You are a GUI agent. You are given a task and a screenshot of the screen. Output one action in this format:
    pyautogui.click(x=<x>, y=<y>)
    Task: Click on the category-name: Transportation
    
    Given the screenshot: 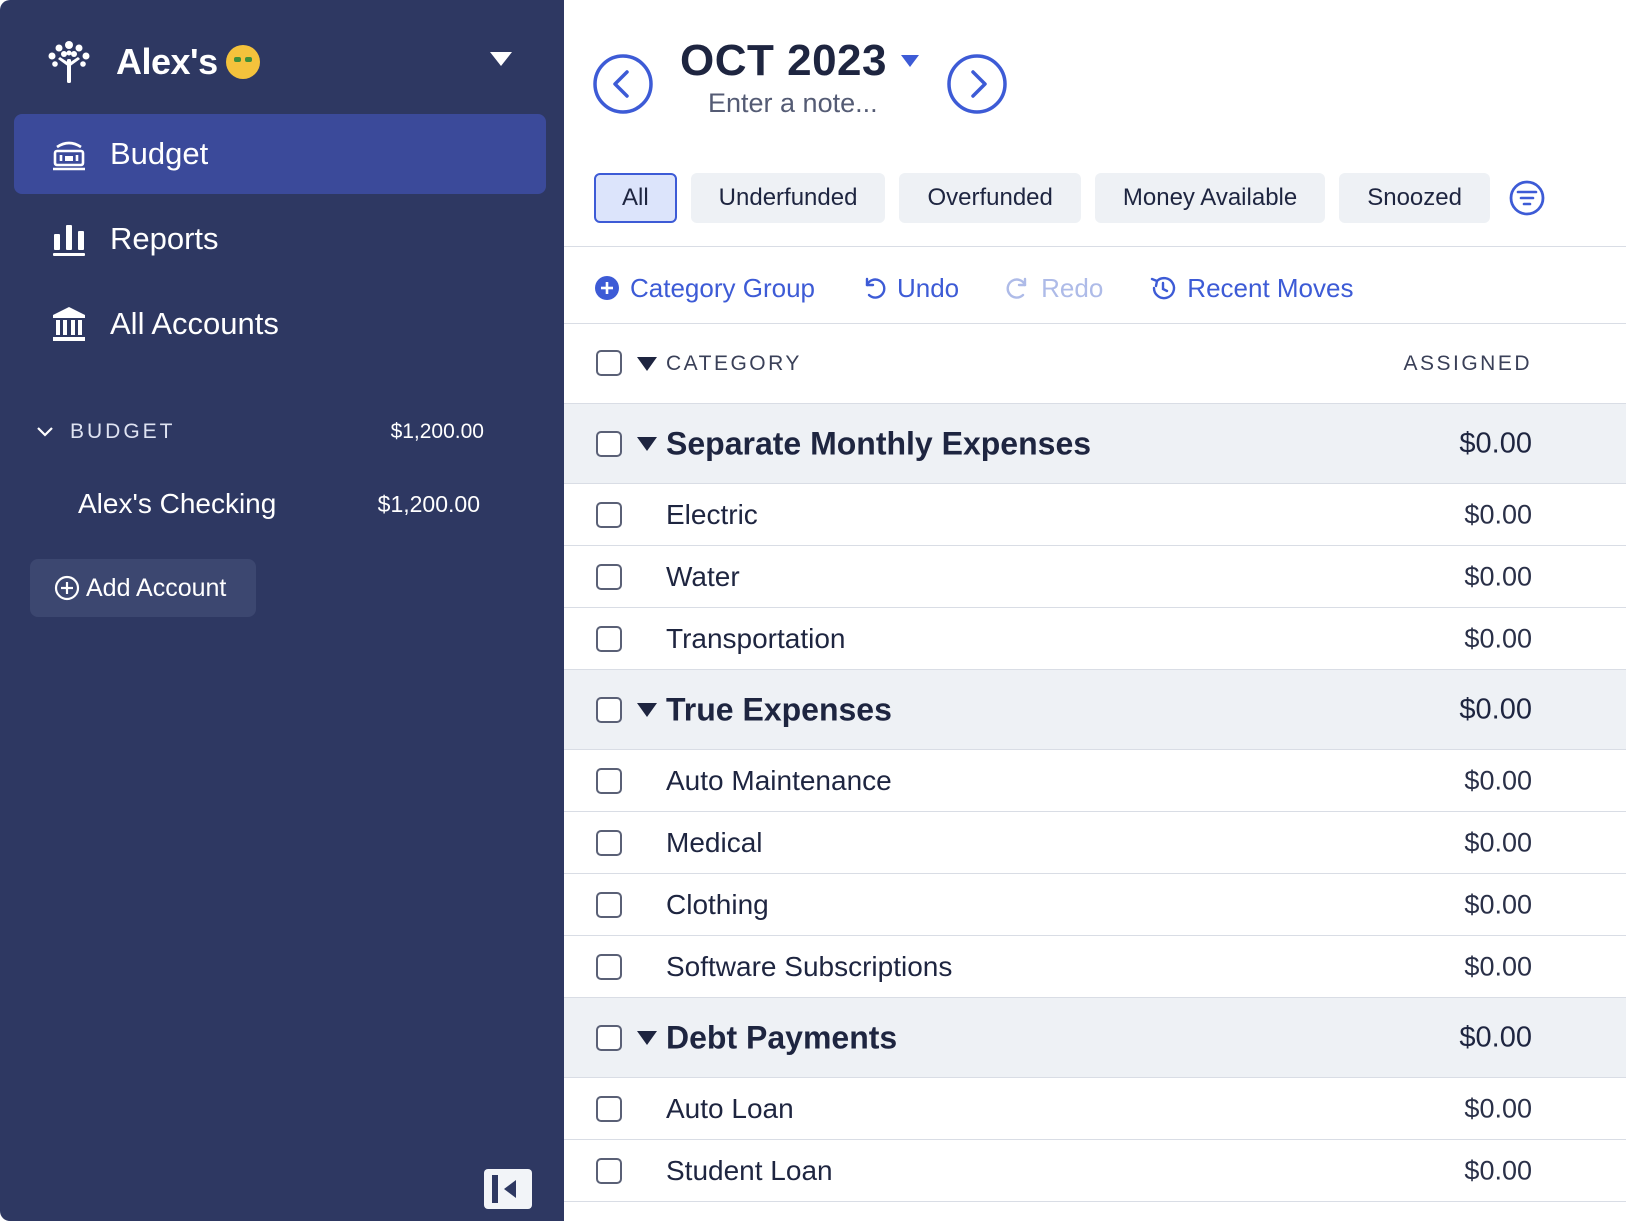 What is the action you would take?
    pyautogui.click(x=756, y=638)
    